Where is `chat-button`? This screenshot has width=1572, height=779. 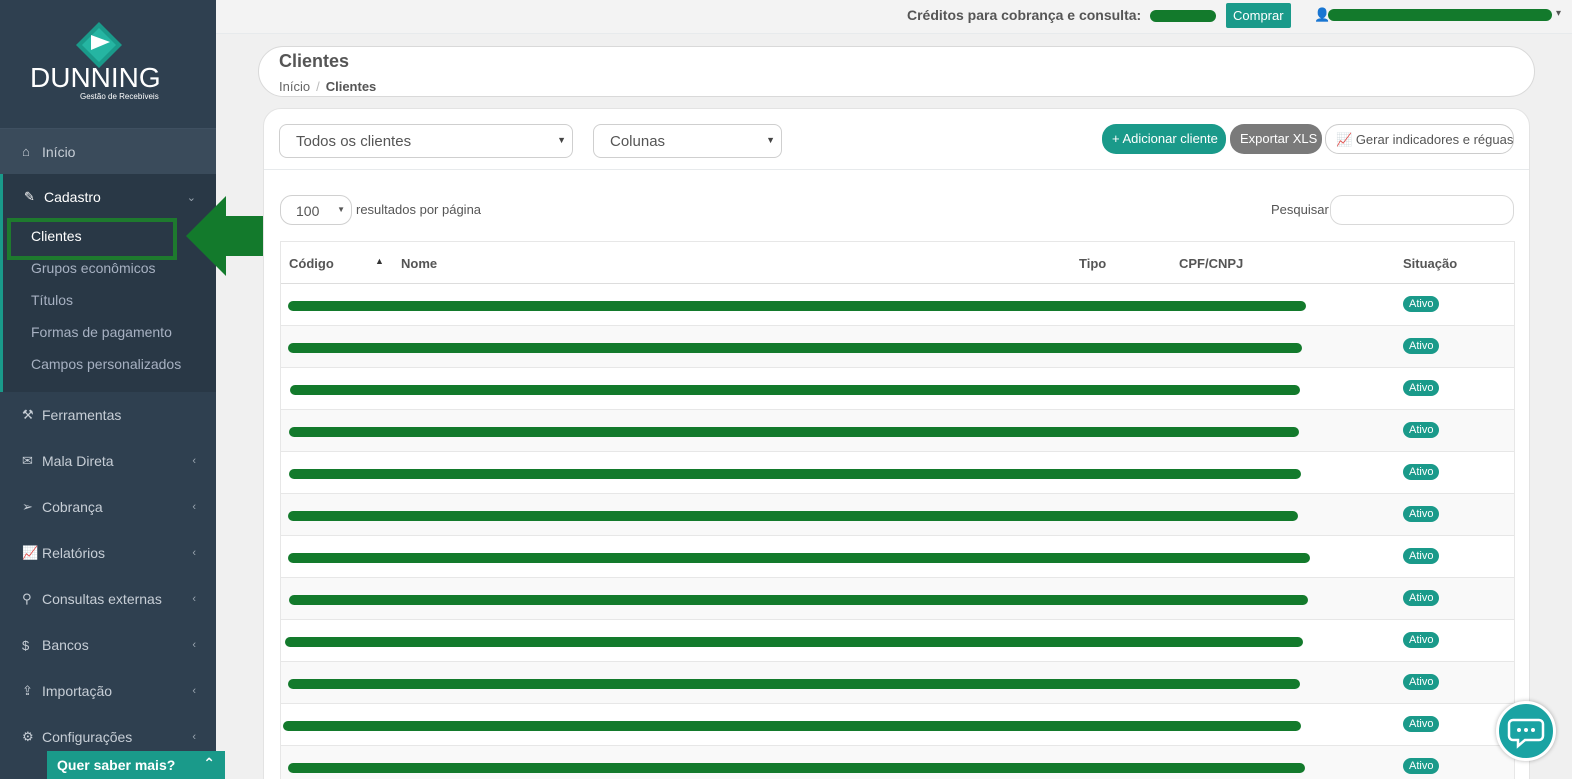
chat-button is located at coordinates (1526, 731).